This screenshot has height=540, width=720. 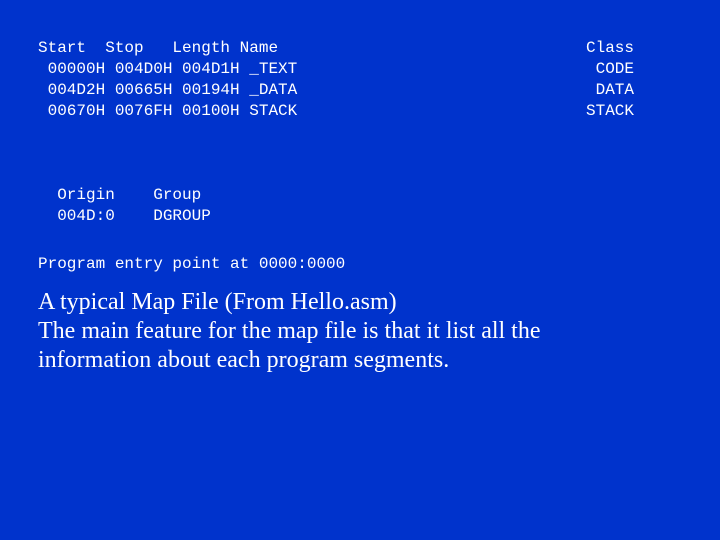 What do you see at coordinates (363, 111) in the screenshot?
I see `table-row: 00670H 0076FH 00100H STACK STACK` at bounding box center [363, 111].